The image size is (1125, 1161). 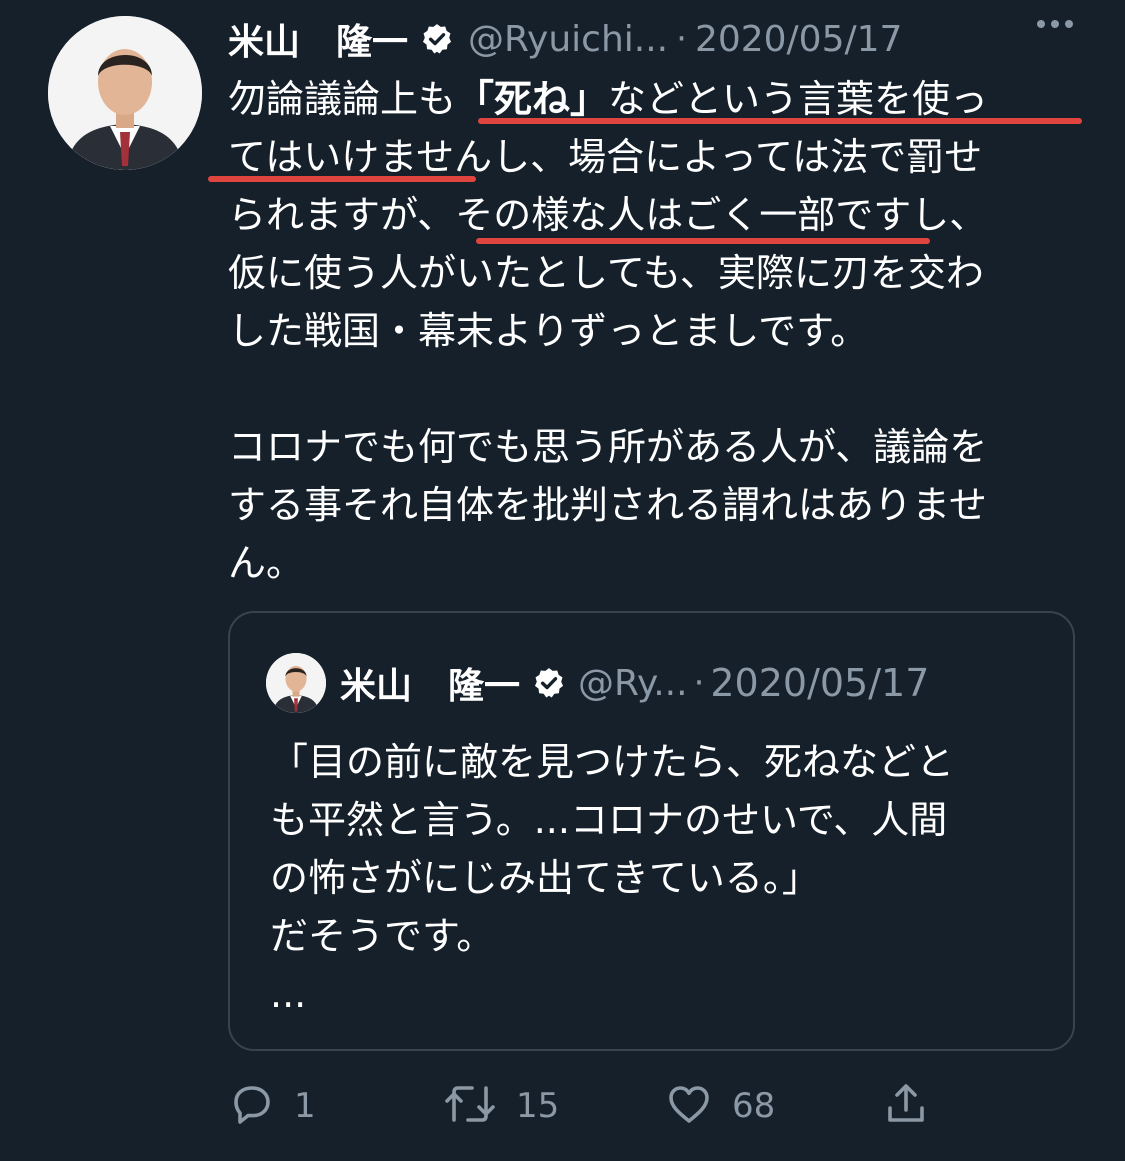 What do you see at coordinates (799, 39) in the screenshot?
I see `tweet-date: 2020/05/17` at bounding box center [799, 39].